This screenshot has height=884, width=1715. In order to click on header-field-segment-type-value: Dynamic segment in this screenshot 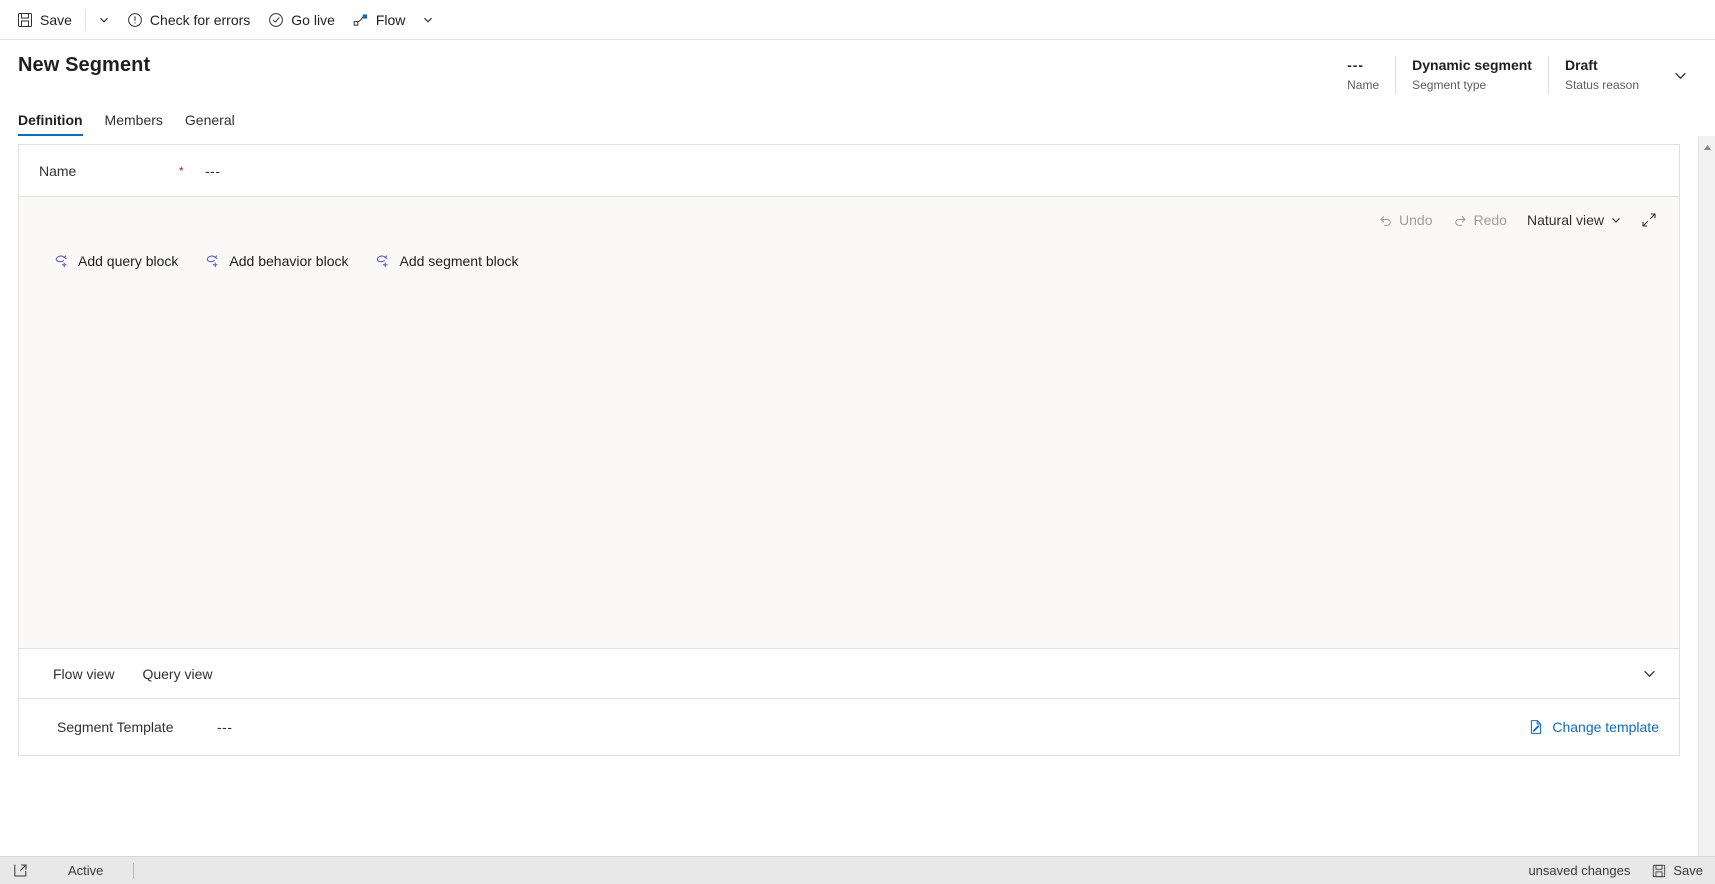, I will do `click(1472, 65)`.